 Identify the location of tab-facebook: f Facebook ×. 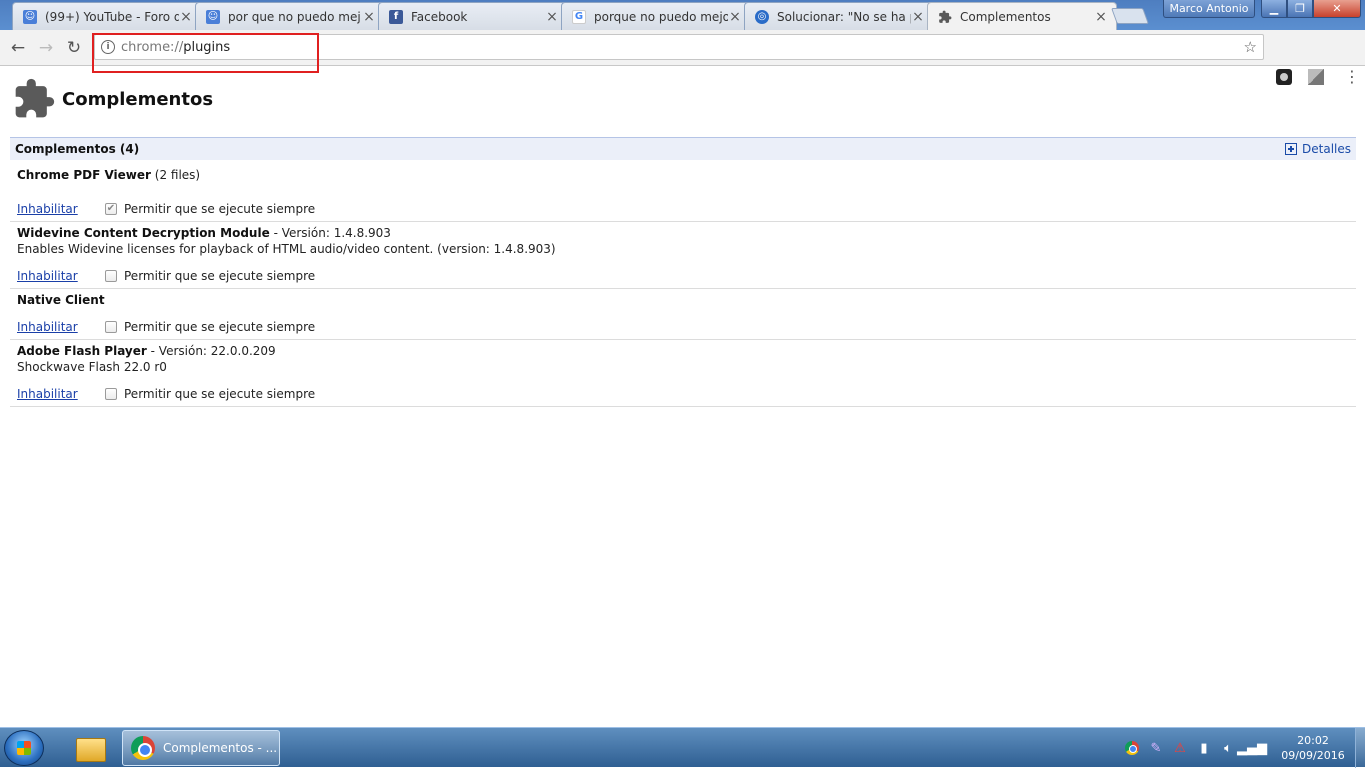
(473, 16).